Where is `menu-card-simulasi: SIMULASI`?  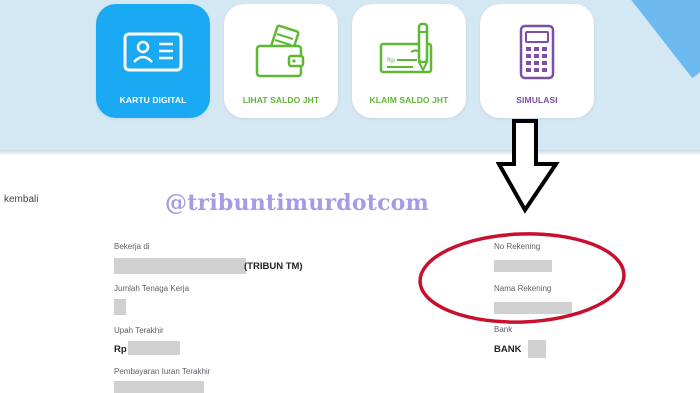 menu-card-simulasi: SIMULASI is located at coordinates (537, 61).